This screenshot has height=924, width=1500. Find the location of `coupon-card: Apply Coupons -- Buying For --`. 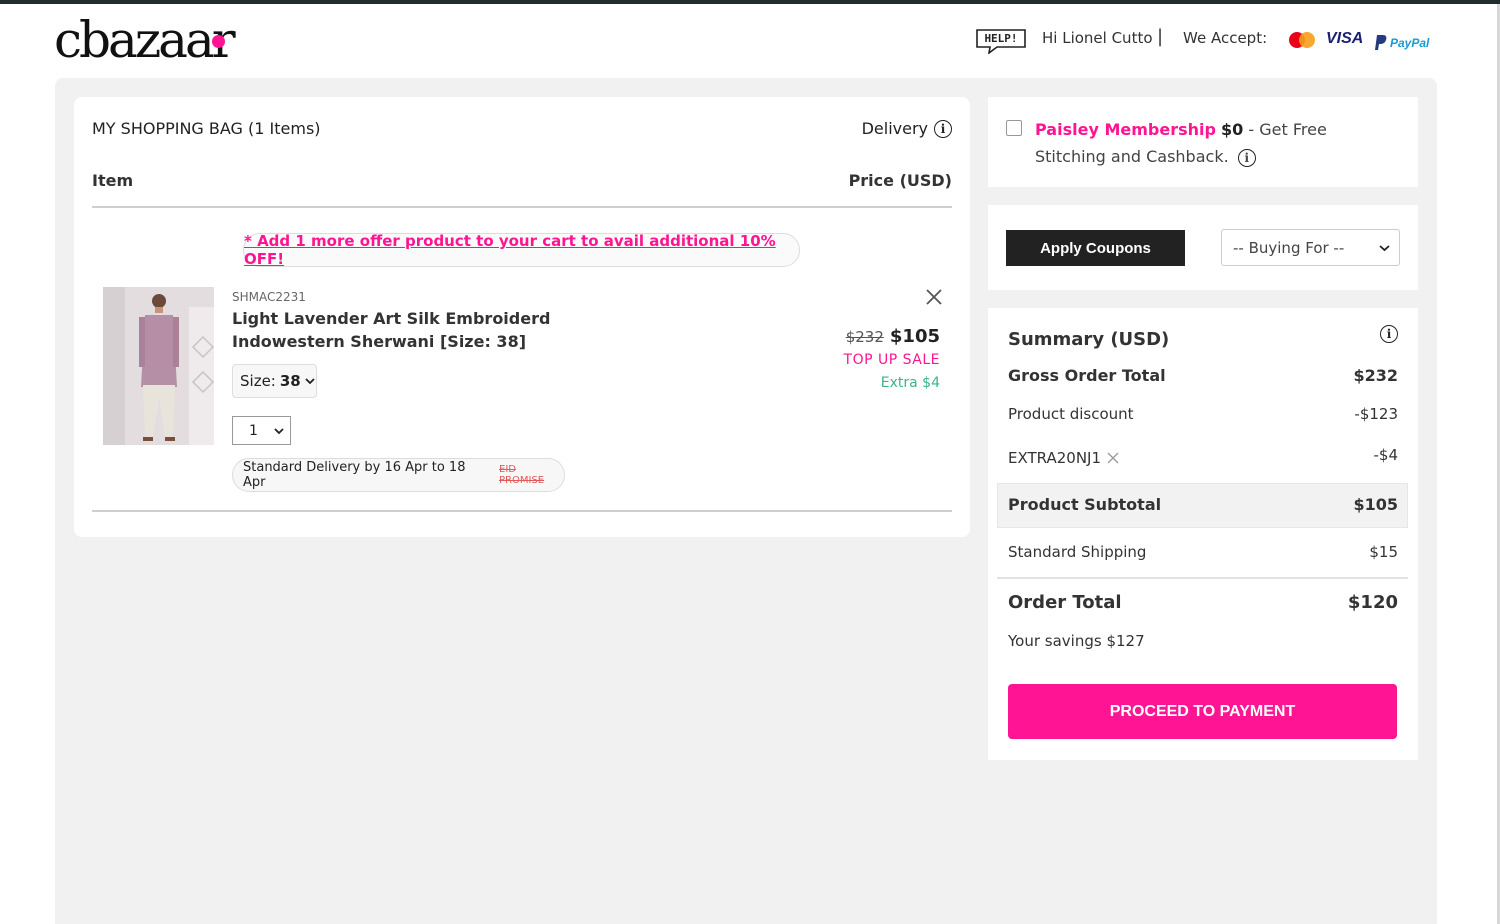

coupon-card: Apply Coupons -- Buying For -- is located at coordinates (1203, 247).